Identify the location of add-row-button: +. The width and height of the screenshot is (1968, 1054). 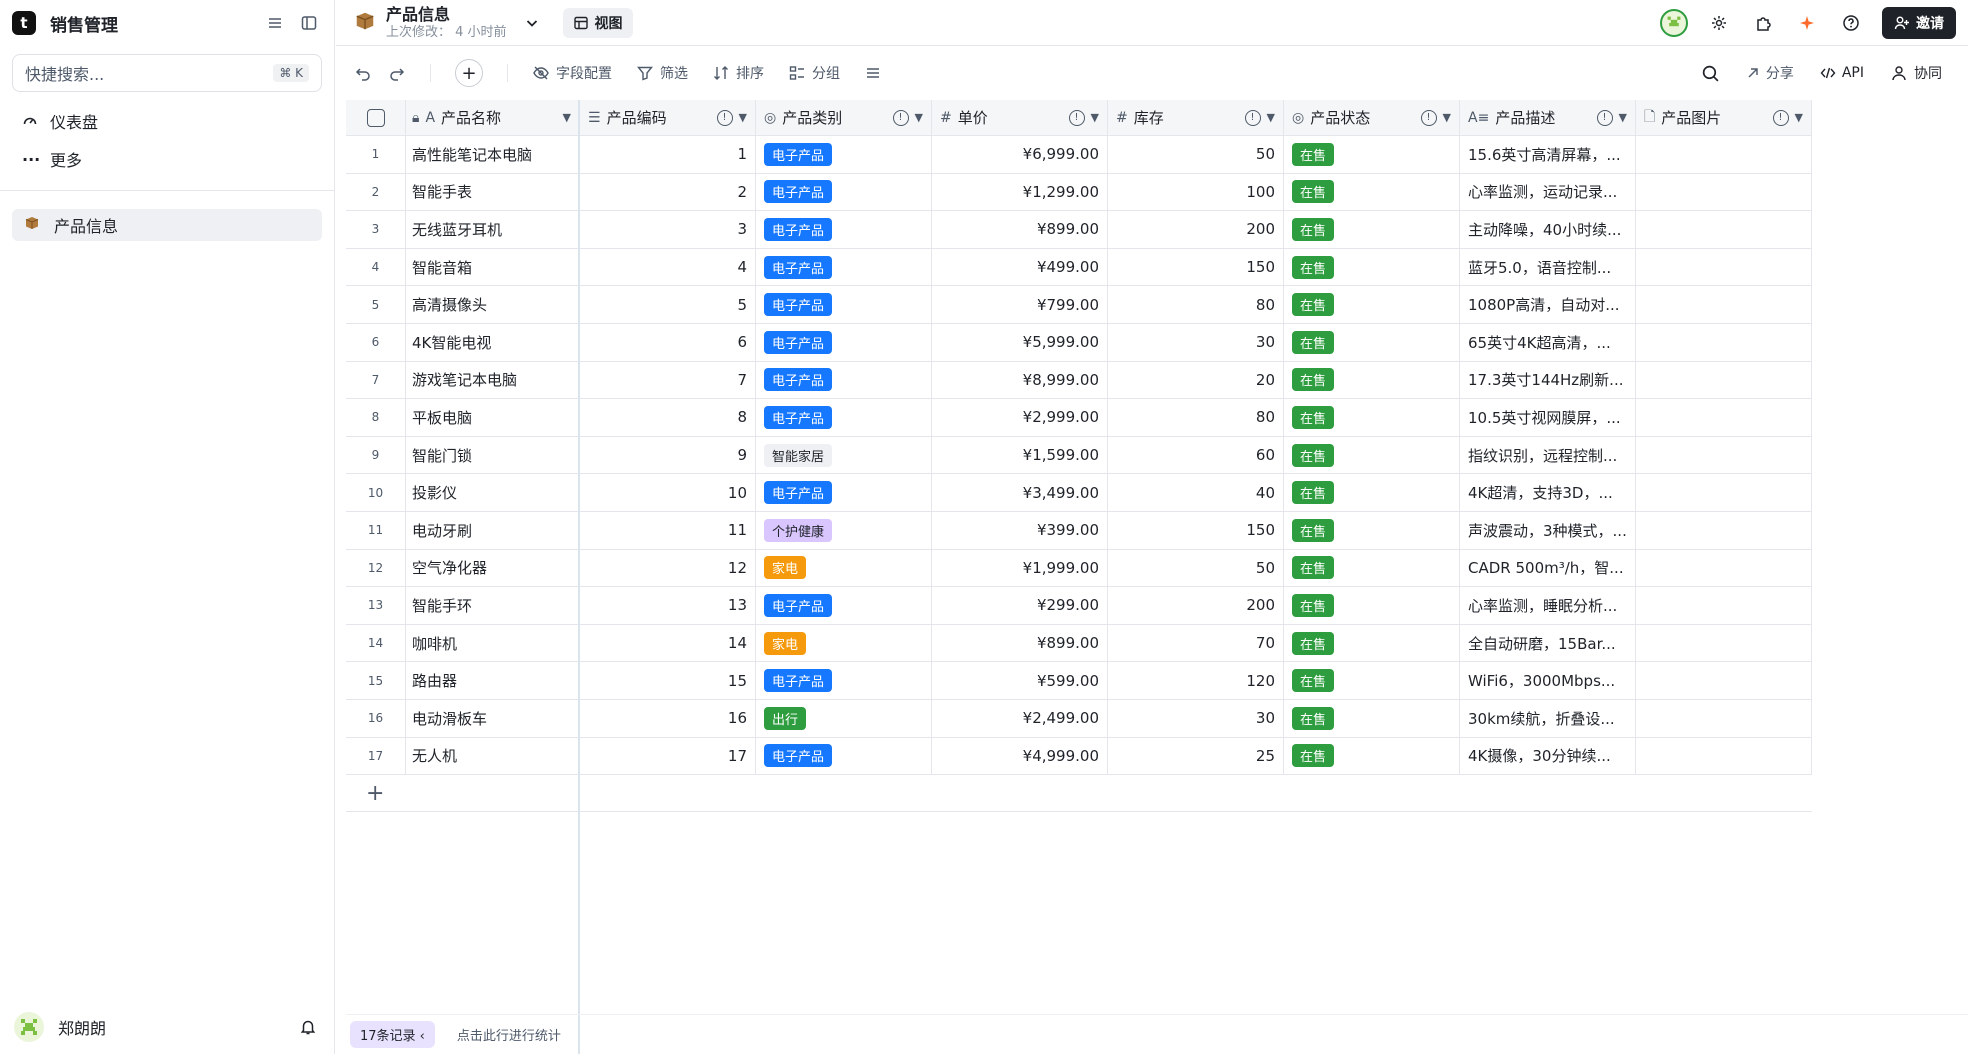
(1079, 794).